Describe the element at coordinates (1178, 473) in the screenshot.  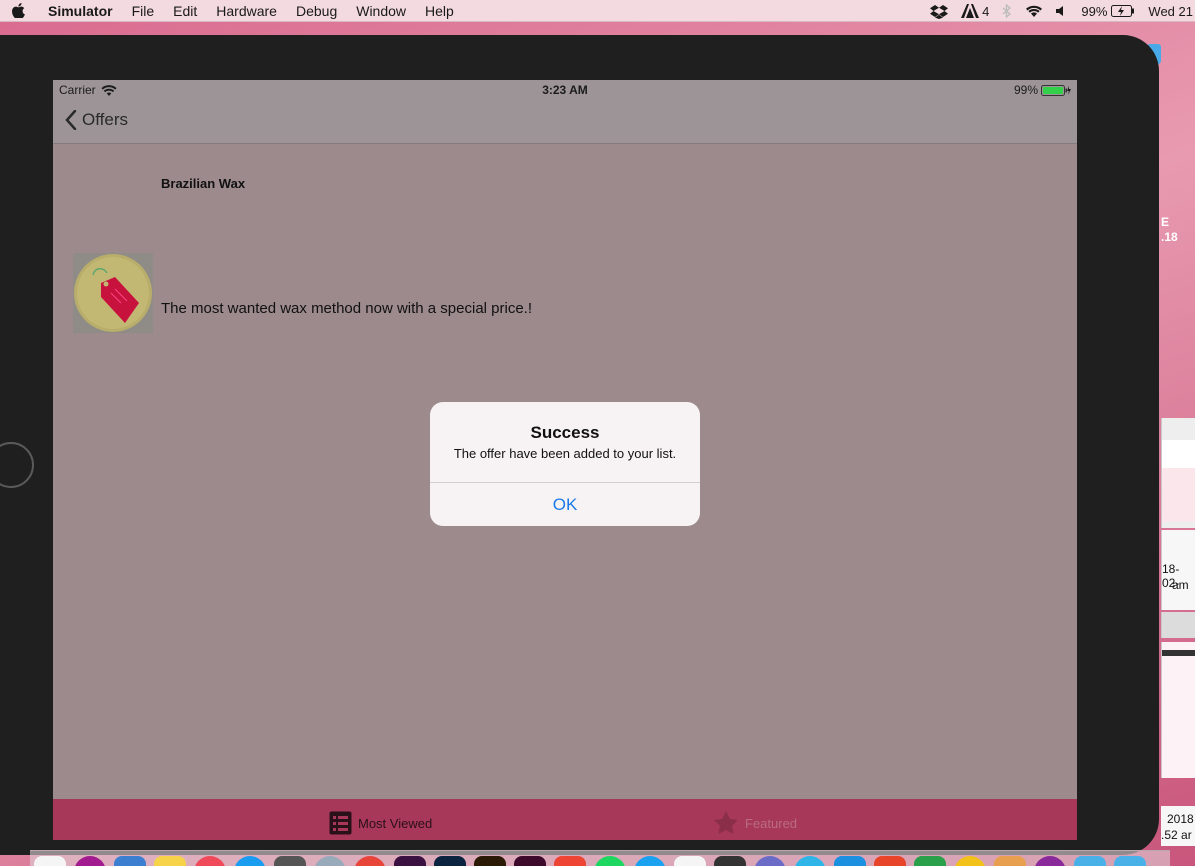
I see `desktop-file-thumbnail` at that location.